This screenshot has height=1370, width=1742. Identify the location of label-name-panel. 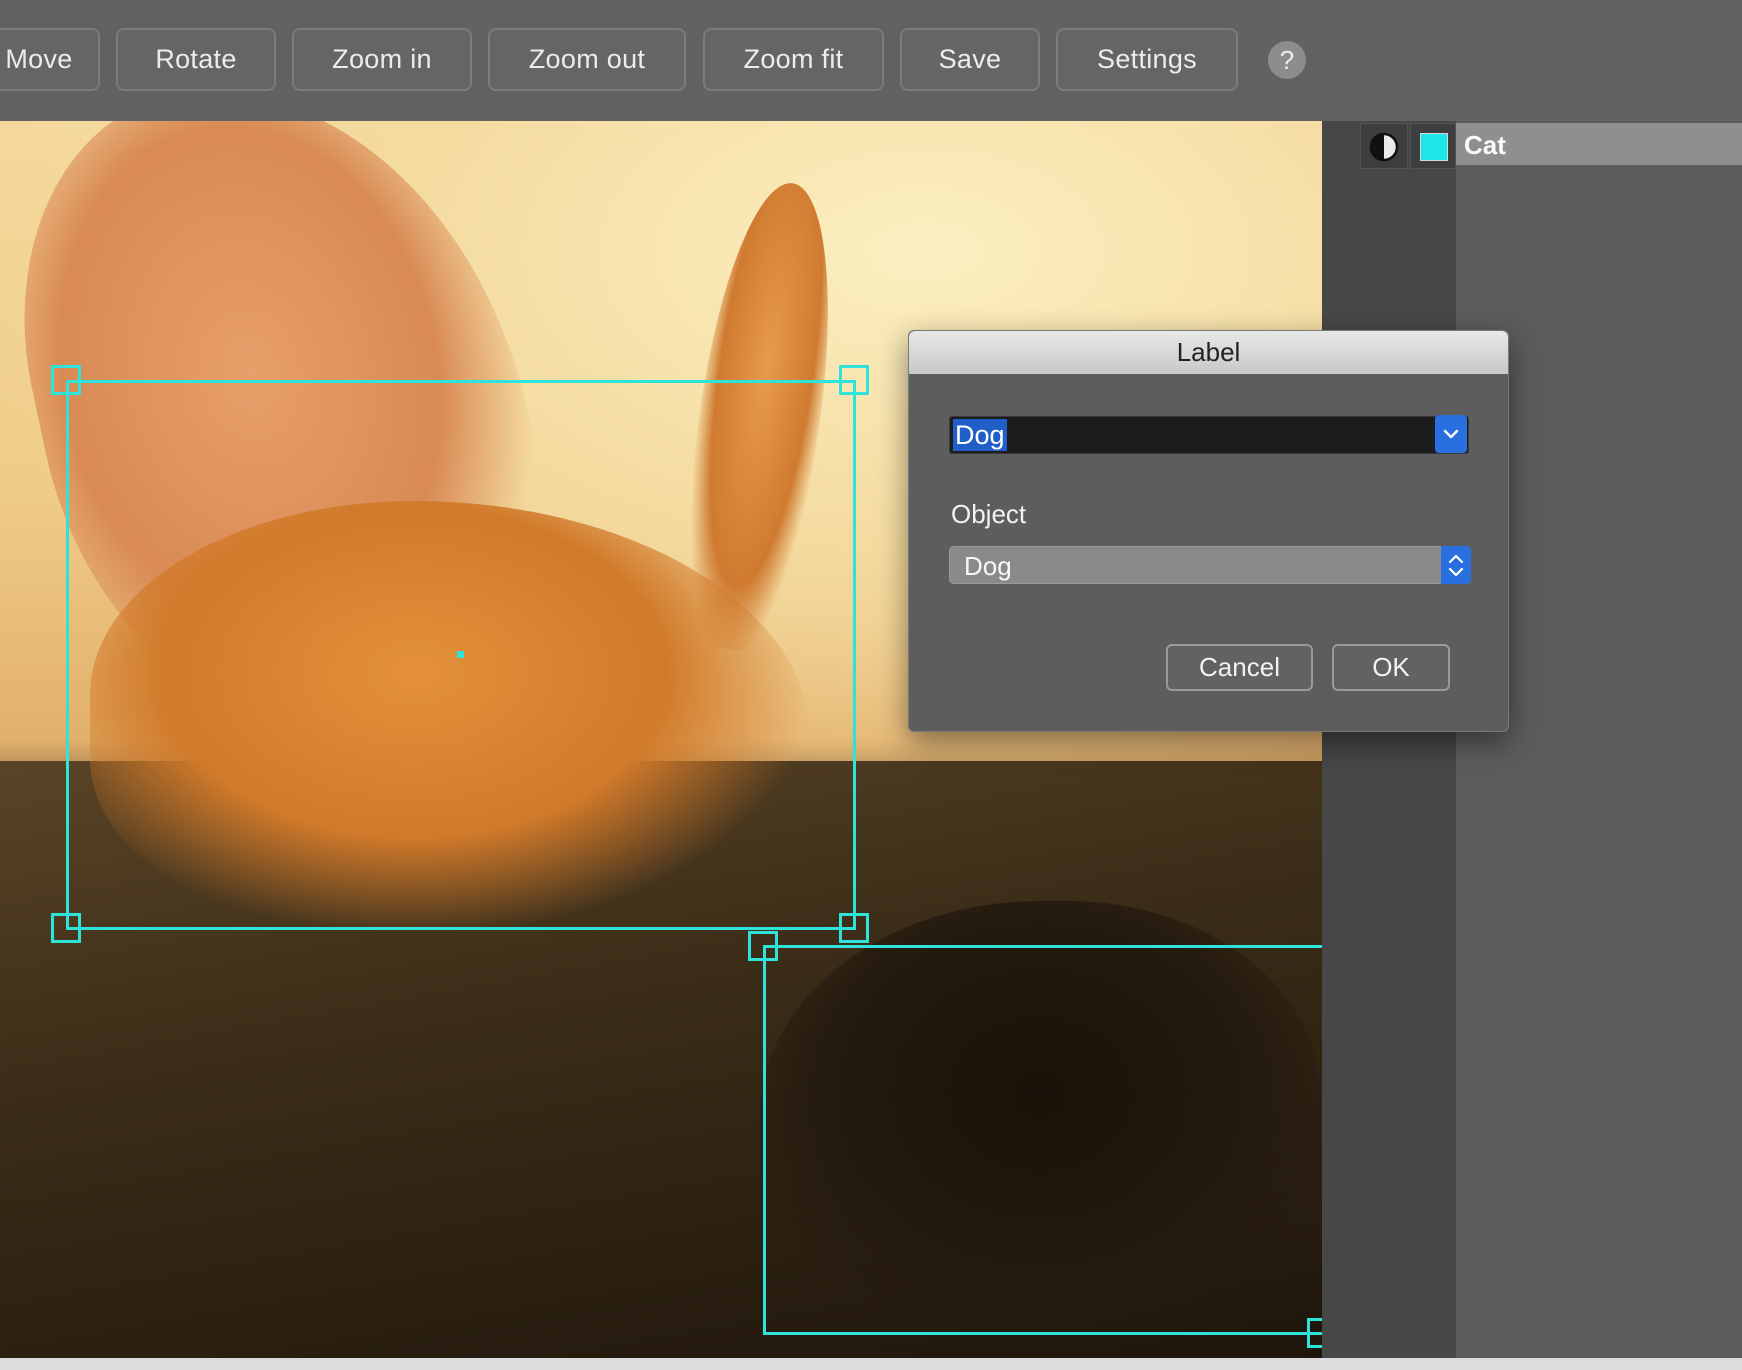
(1599, 739).